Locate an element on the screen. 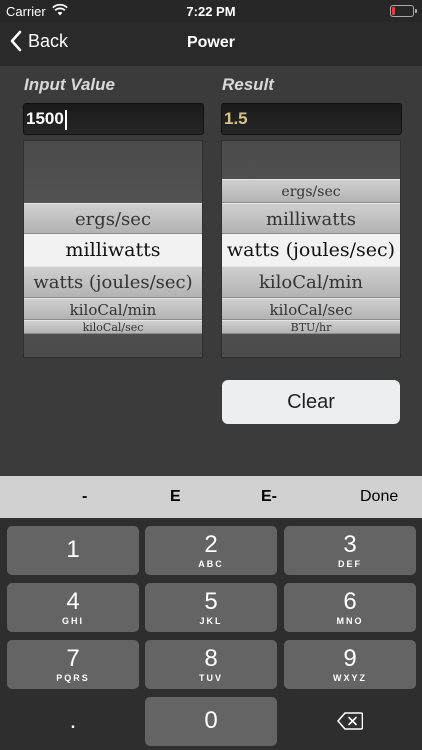  battery-icon is located at coordinates (403, 11).